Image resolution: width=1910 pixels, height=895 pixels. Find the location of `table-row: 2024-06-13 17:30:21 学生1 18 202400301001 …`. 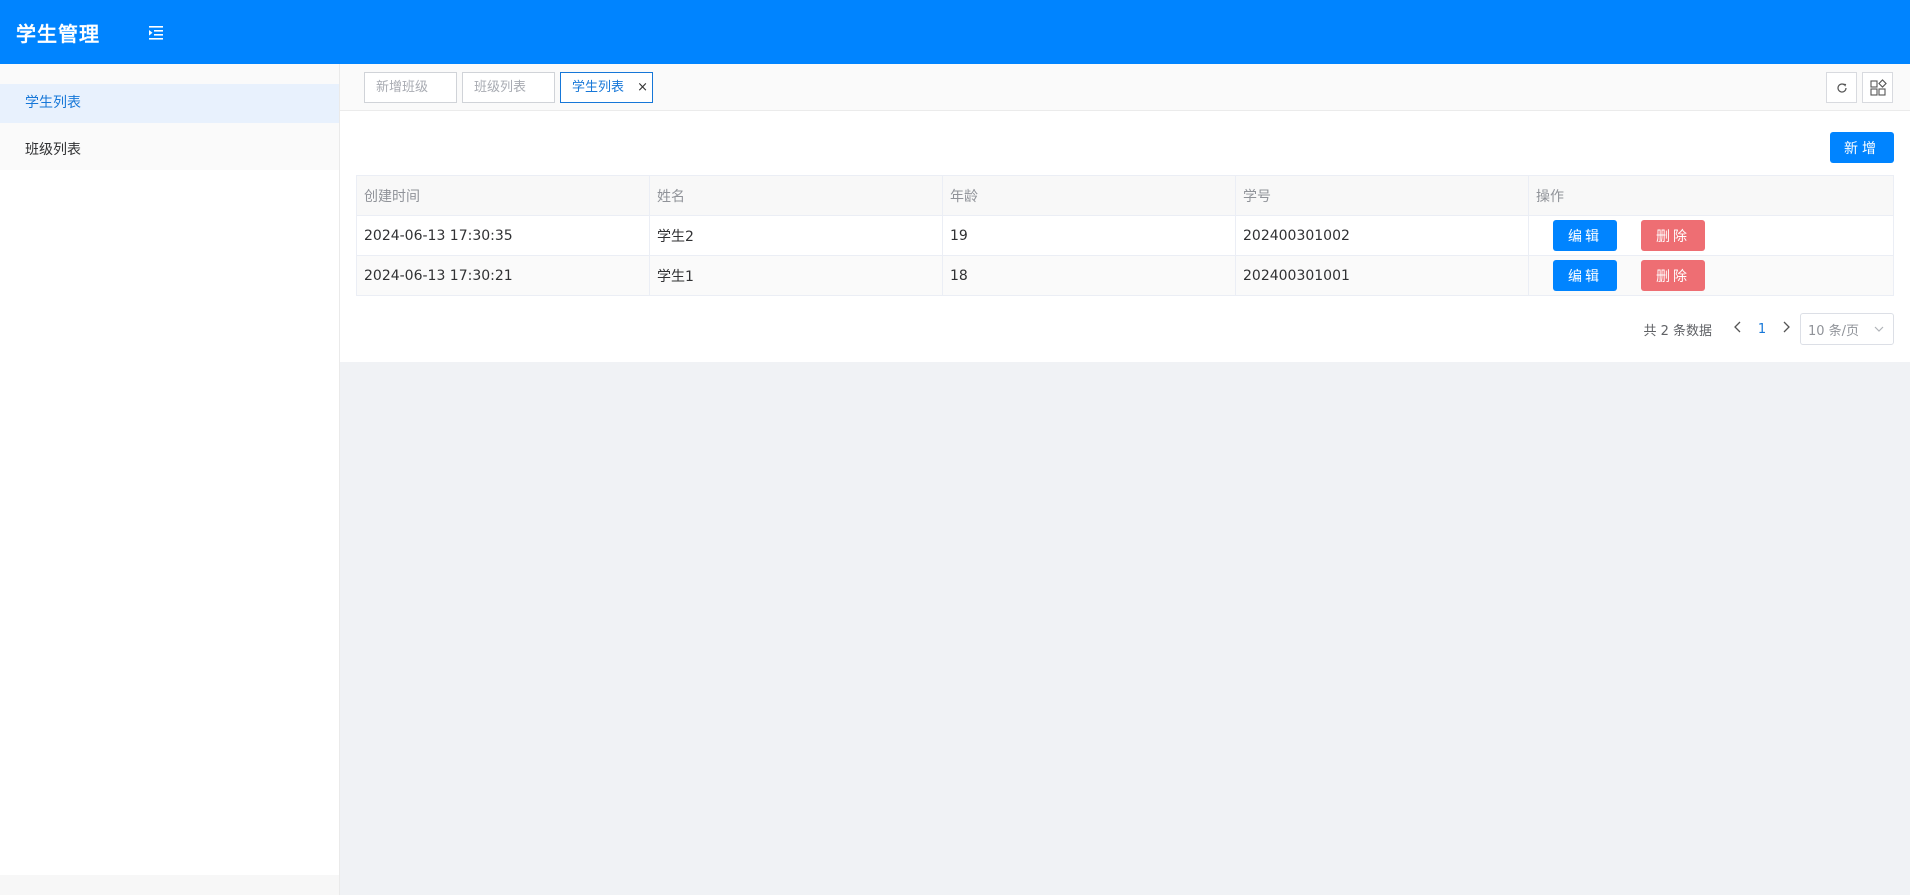

table-row: 2024-06-13 17:30:21 学生1 18 202400301001 … is located at coordinates (1125, 275).